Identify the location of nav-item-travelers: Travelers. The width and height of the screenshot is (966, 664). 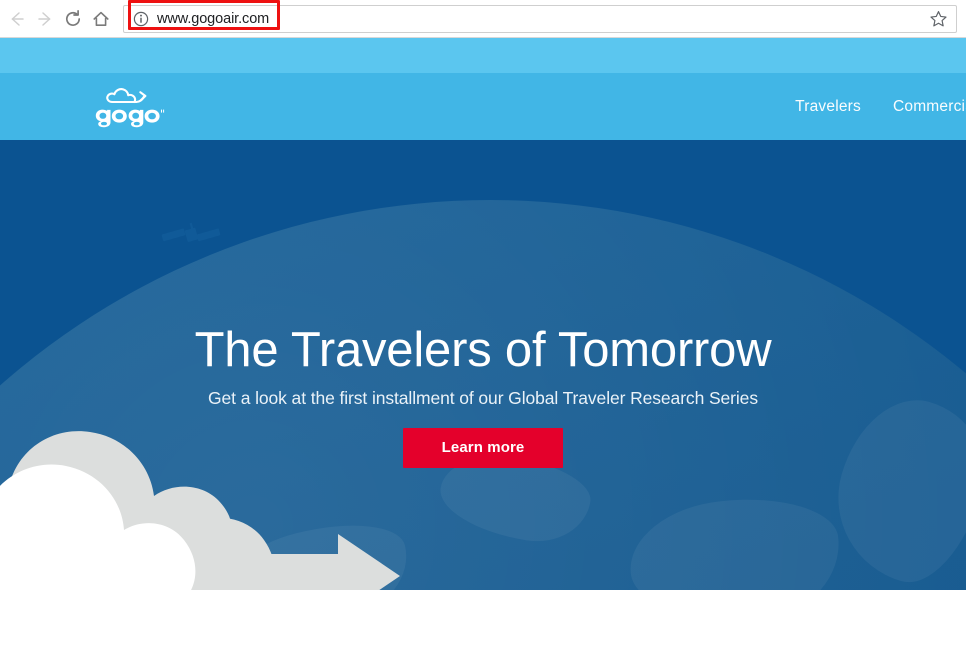
(828, 107).